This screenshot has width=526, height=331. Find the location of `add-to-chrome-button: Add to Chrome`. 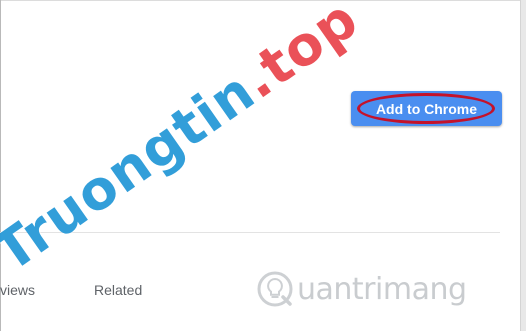

add-to-chrome-button: Add to Chrome is located at coordinates (426, 108).